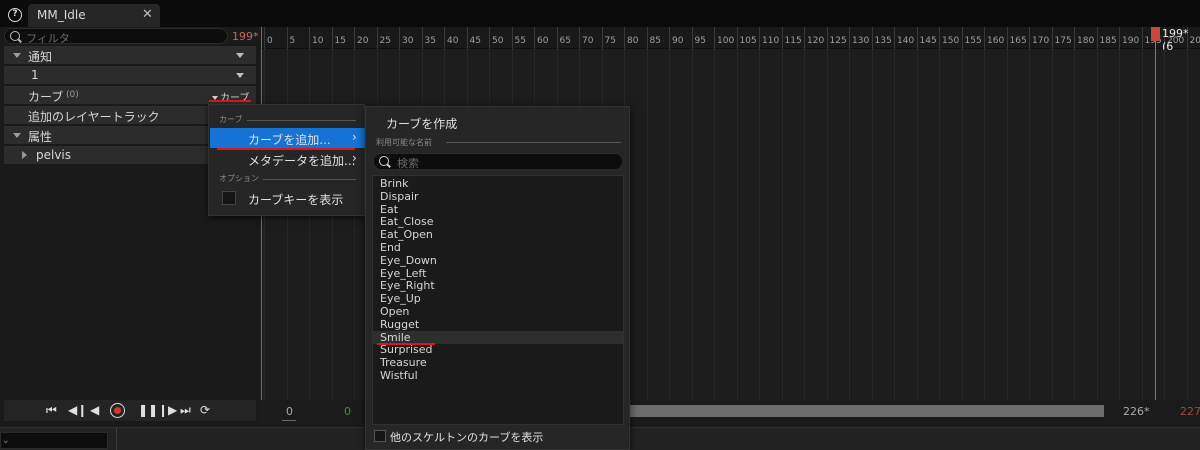  Describe the element at coordinates (148, 410) in the screenshot. I see `pause-icon: ❚❚` at that location.